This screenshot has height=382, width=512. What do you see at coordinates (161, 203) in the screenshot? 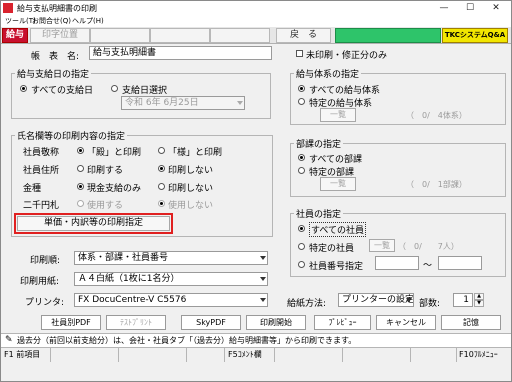
I see `2000yen-nouse-radio` at bounding box center [161, 203].